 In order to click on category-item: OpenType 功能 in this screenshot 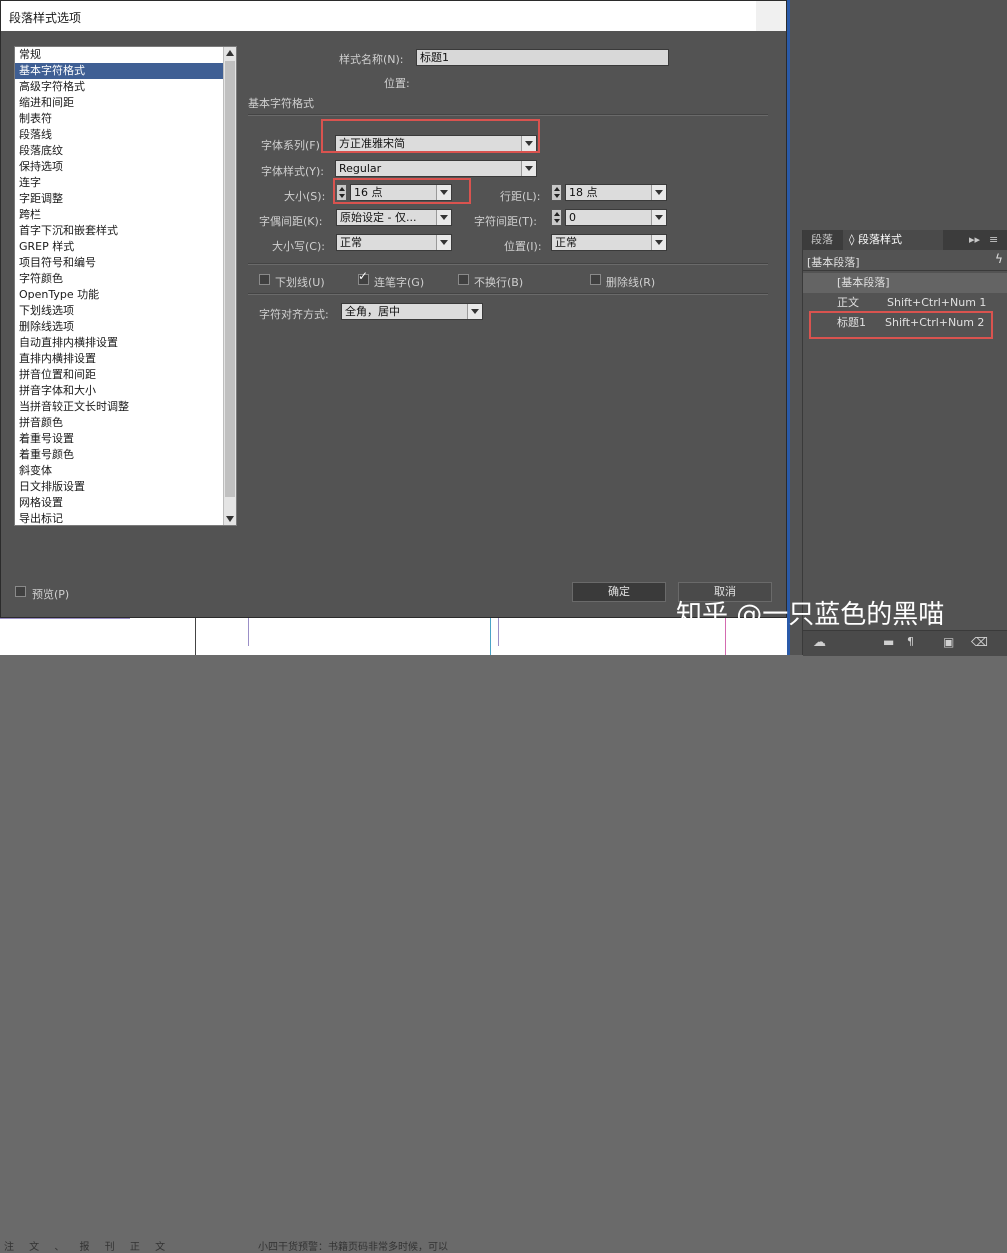, I will do `click(125, 295)`.